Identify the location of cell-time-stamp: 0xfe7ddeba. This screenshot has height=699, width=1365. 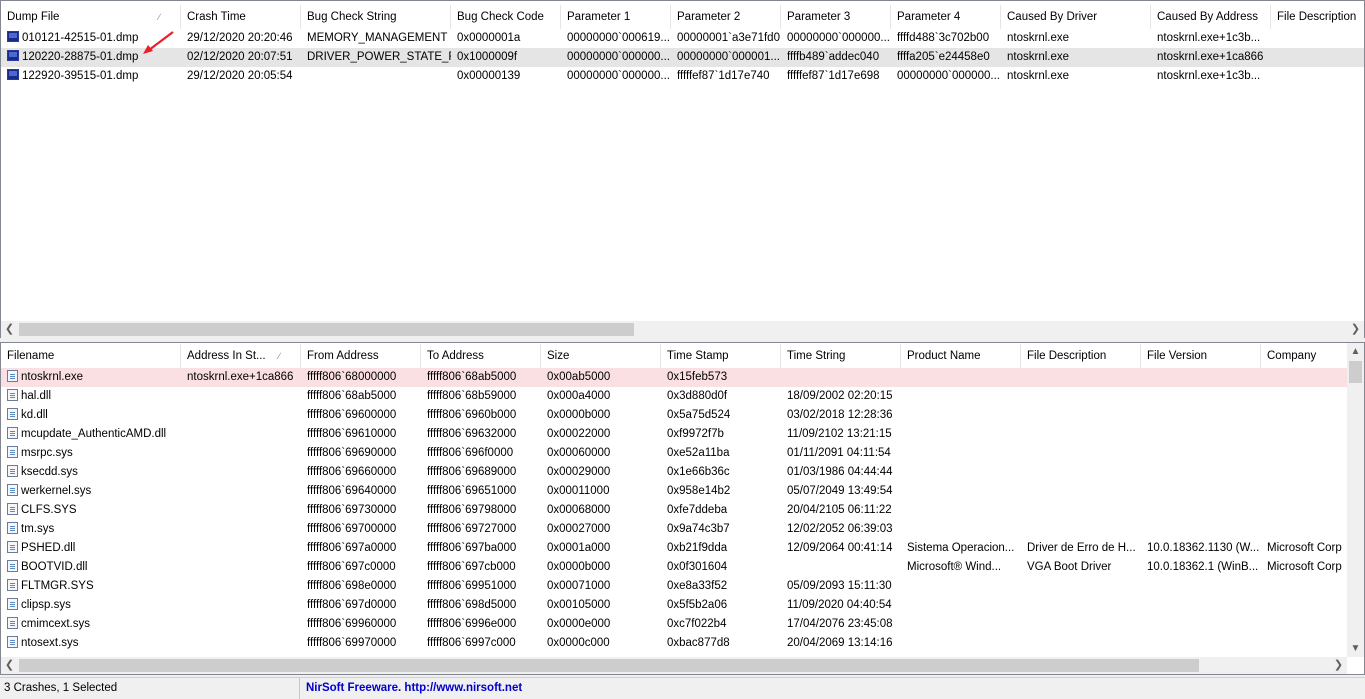
(721, 510).